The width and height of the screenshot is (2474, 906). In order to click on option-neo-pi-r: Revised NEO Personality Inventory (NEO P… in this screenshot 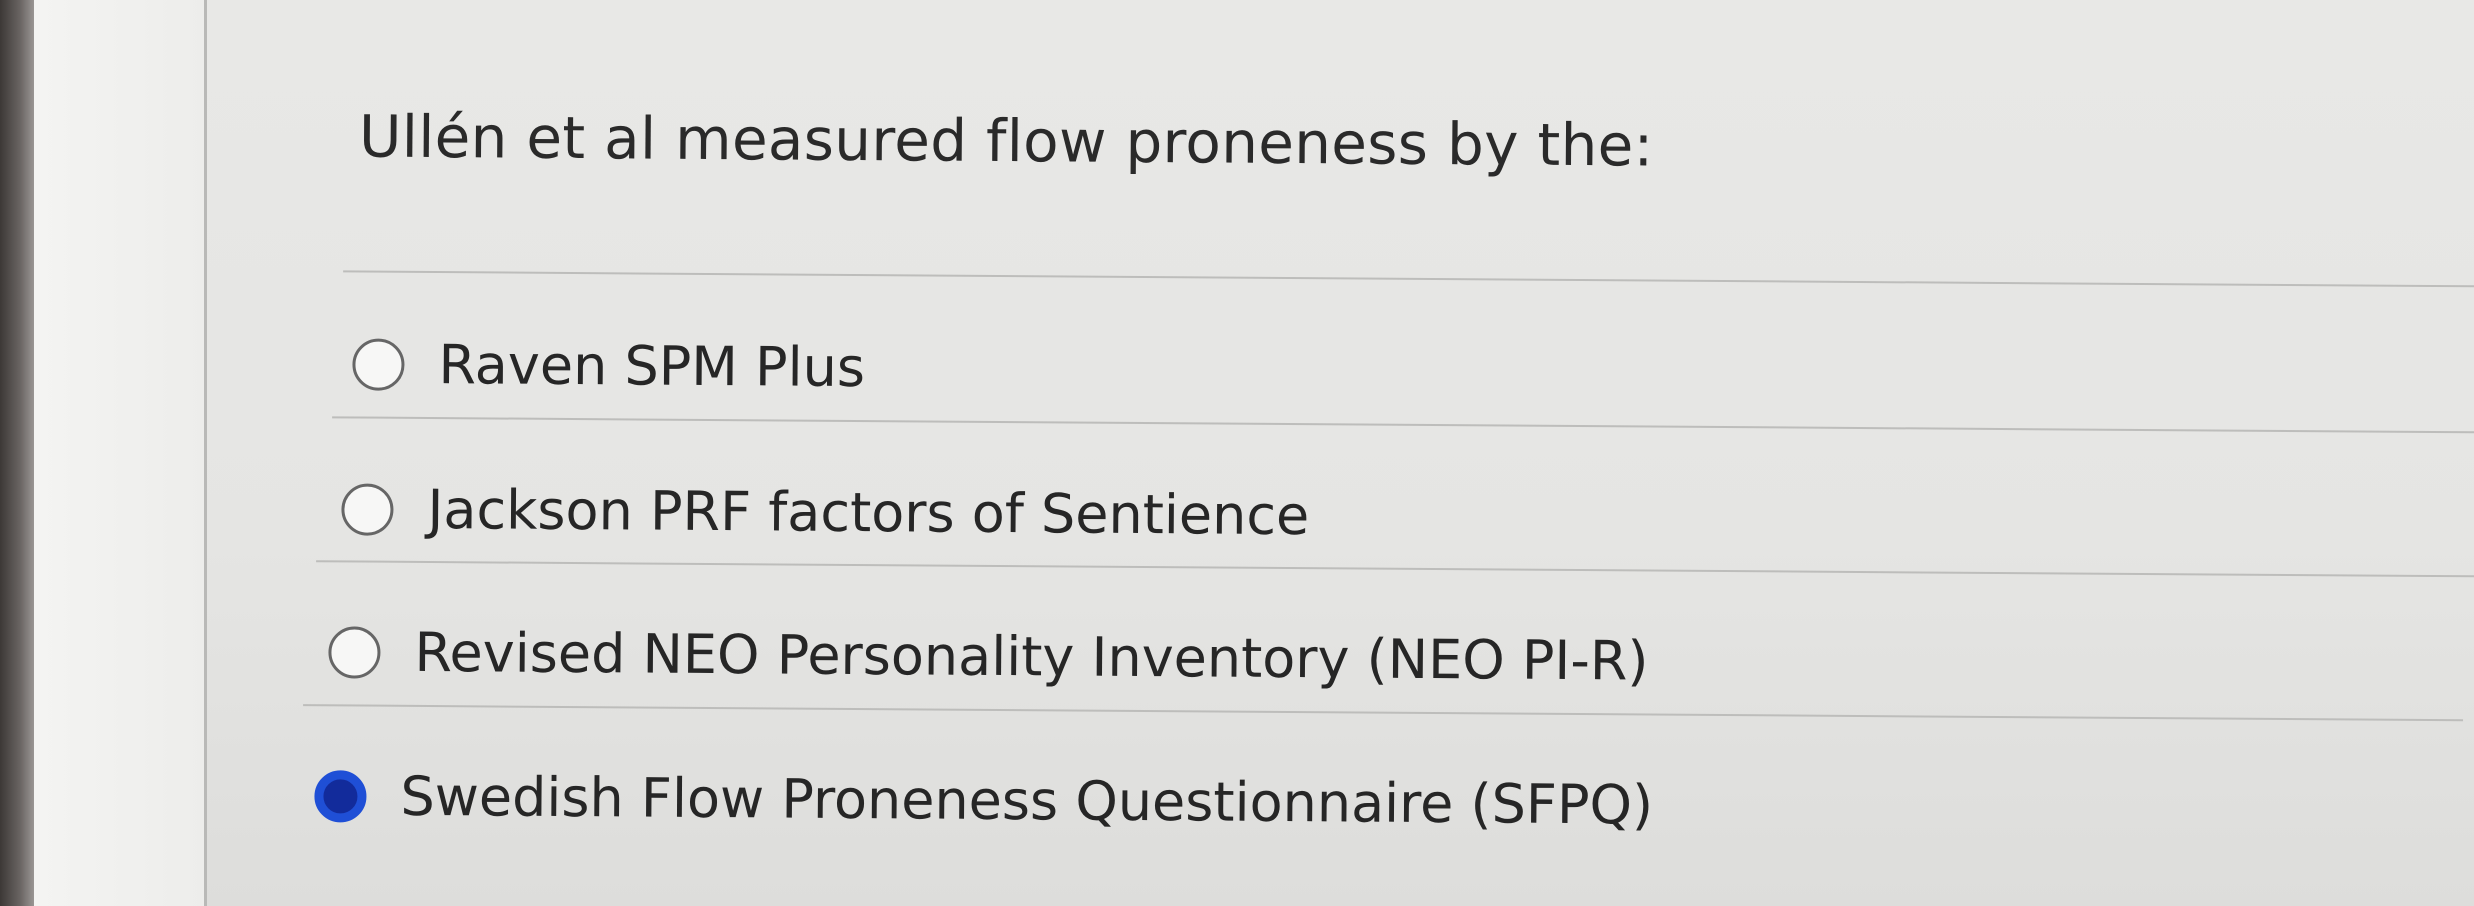, I will do `click(988, 656)`.